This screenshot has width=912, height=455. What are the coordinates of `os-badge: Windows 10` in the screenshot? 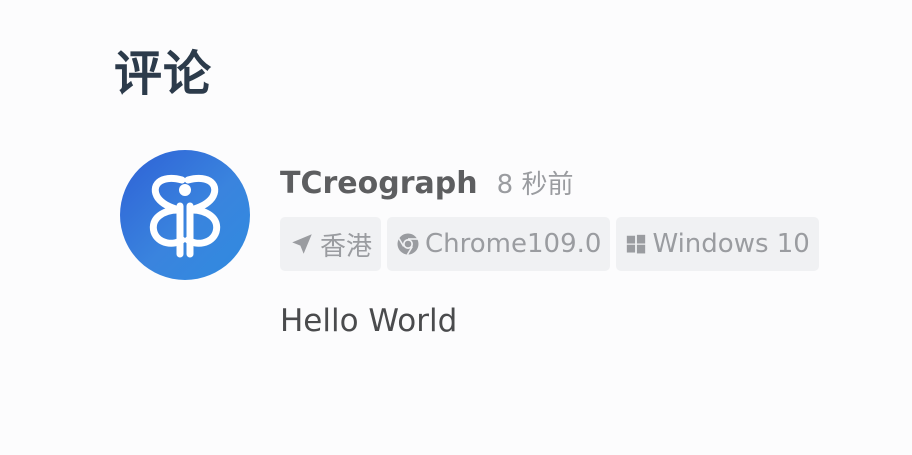 It's located at (717, 244).